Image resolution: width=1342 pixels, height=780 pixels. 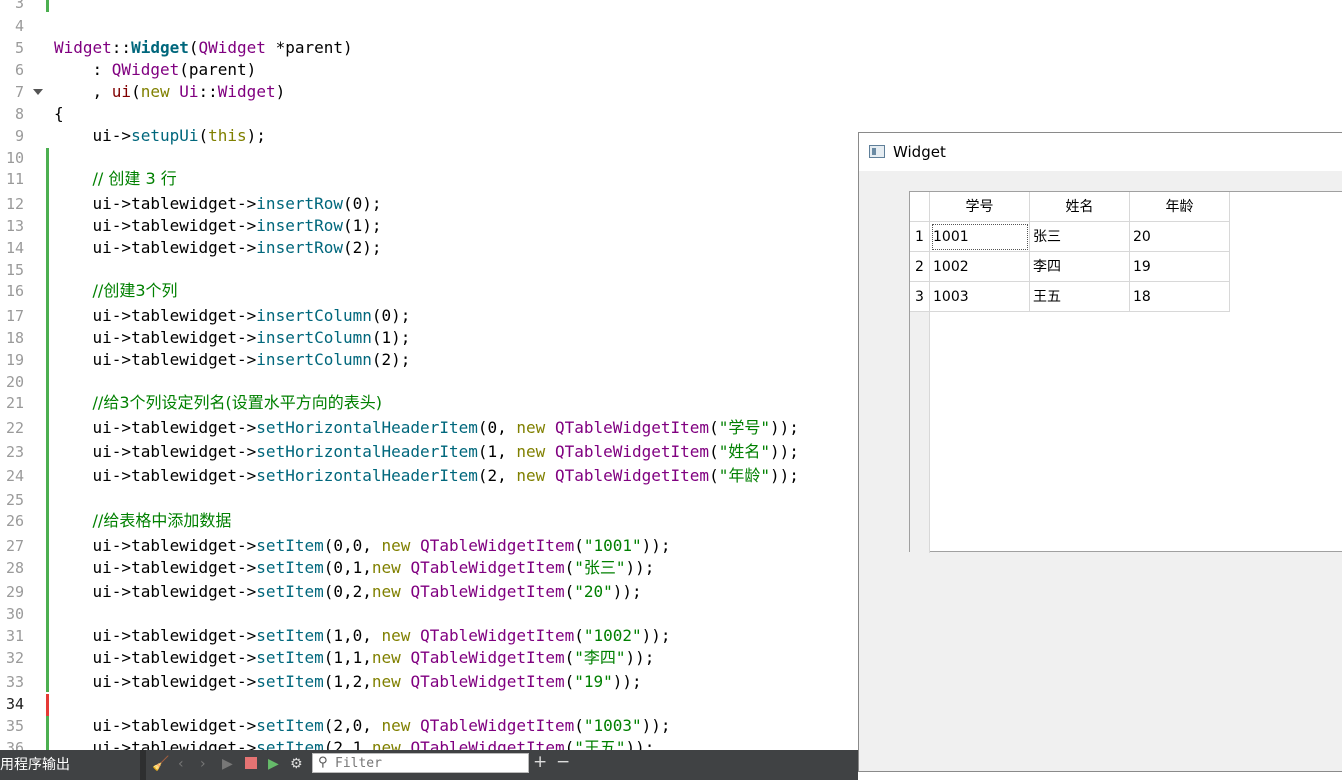 What do you see at coordinates (920, 267) in the screenshot?
I see `row-header: 2` at bounding box center [920, 267].